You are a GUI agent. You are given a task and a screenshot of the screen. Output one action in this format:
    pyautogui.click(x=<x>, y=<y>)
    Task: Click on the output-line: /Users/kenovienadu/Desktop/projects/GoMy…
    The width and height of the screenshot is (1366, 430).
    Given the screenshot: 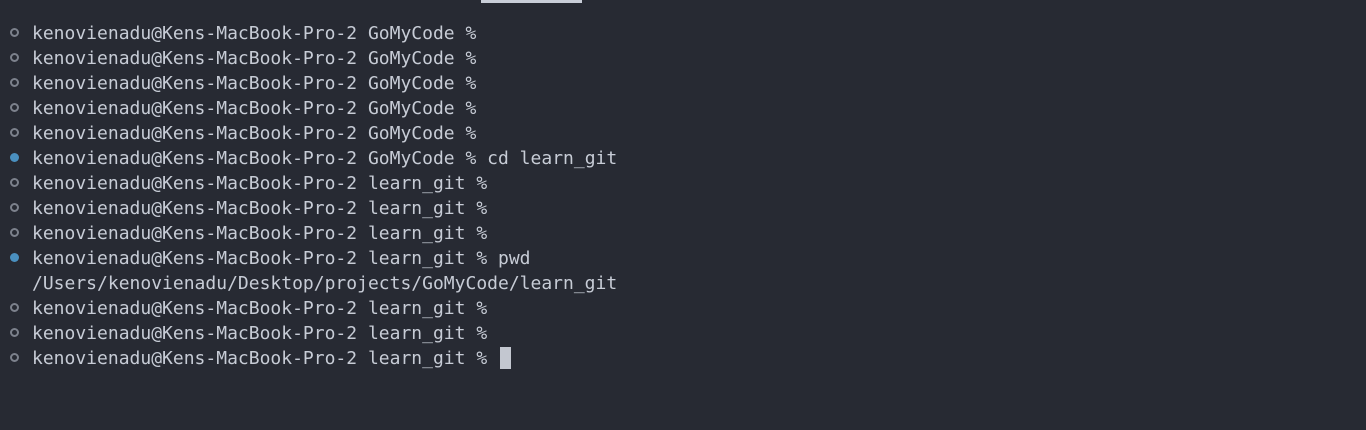 What is the action you would take?
    pyautogui.click(x=308, y=283)
    